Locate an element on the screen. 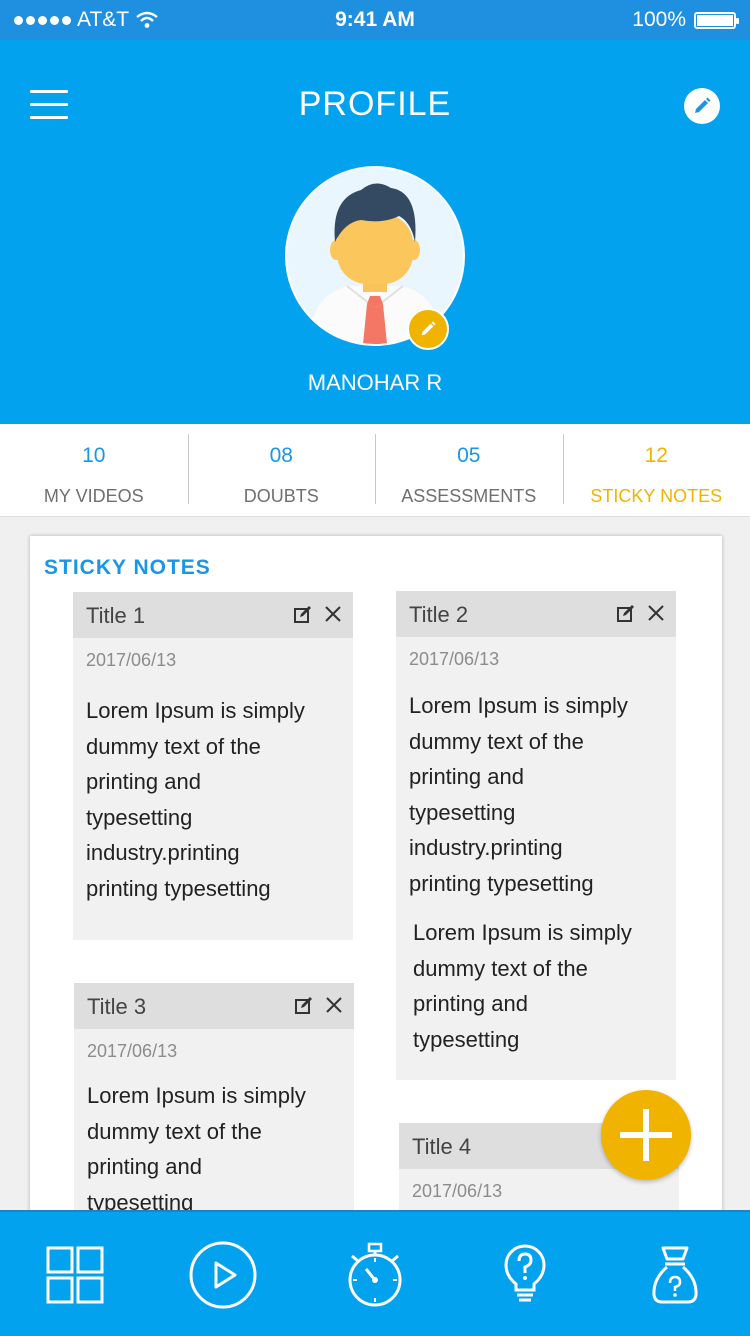 The height and width of the screenshot is (1336, 750). user-name: MANOHAR R is located at coordinates (375, 383).